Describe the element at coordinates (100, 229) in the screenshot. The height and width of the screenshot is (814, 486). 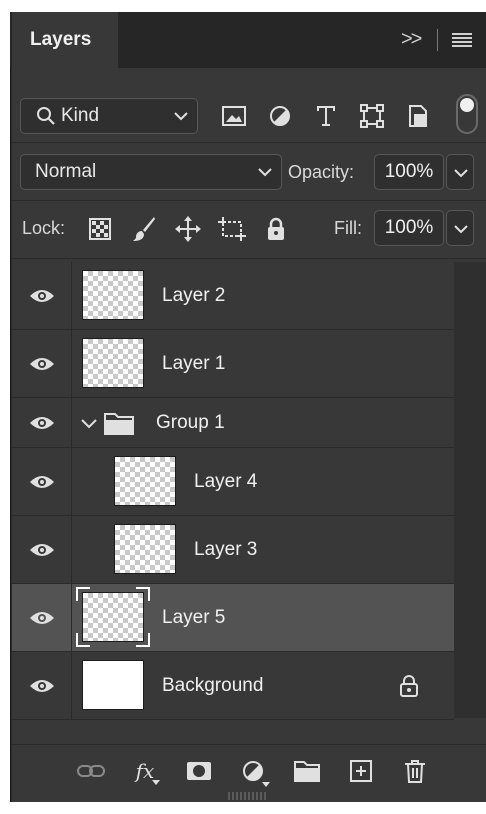
I see `lock-transparent-pixels-icon` at that location.